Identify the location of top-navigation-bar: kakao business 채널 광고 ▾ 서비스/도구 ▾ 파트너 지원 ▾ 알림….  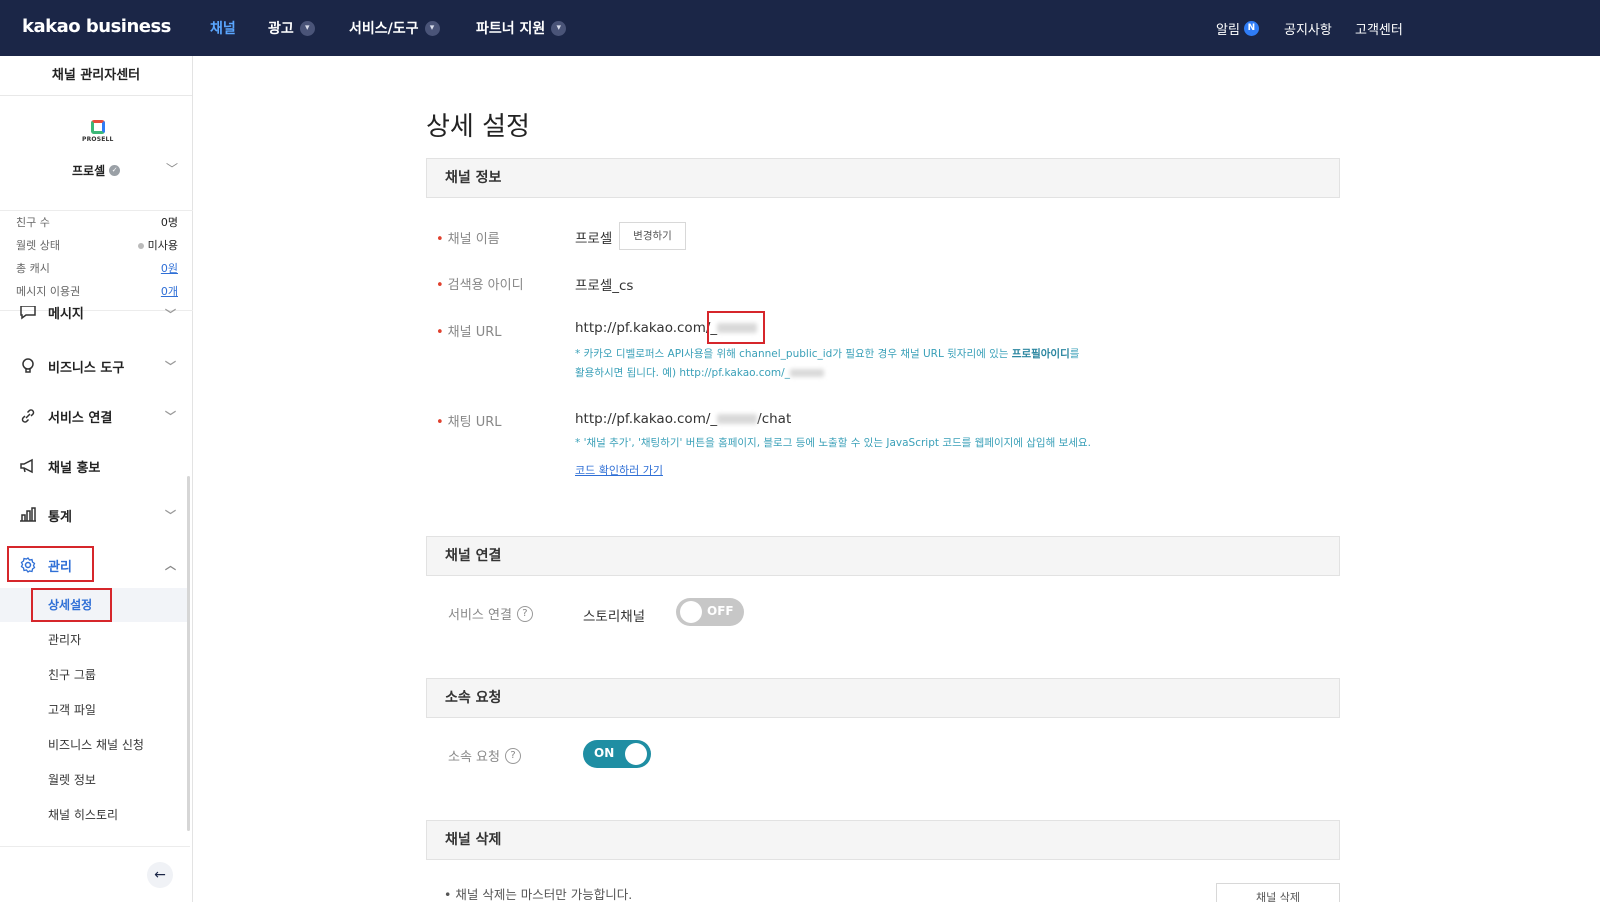
(800, 28).